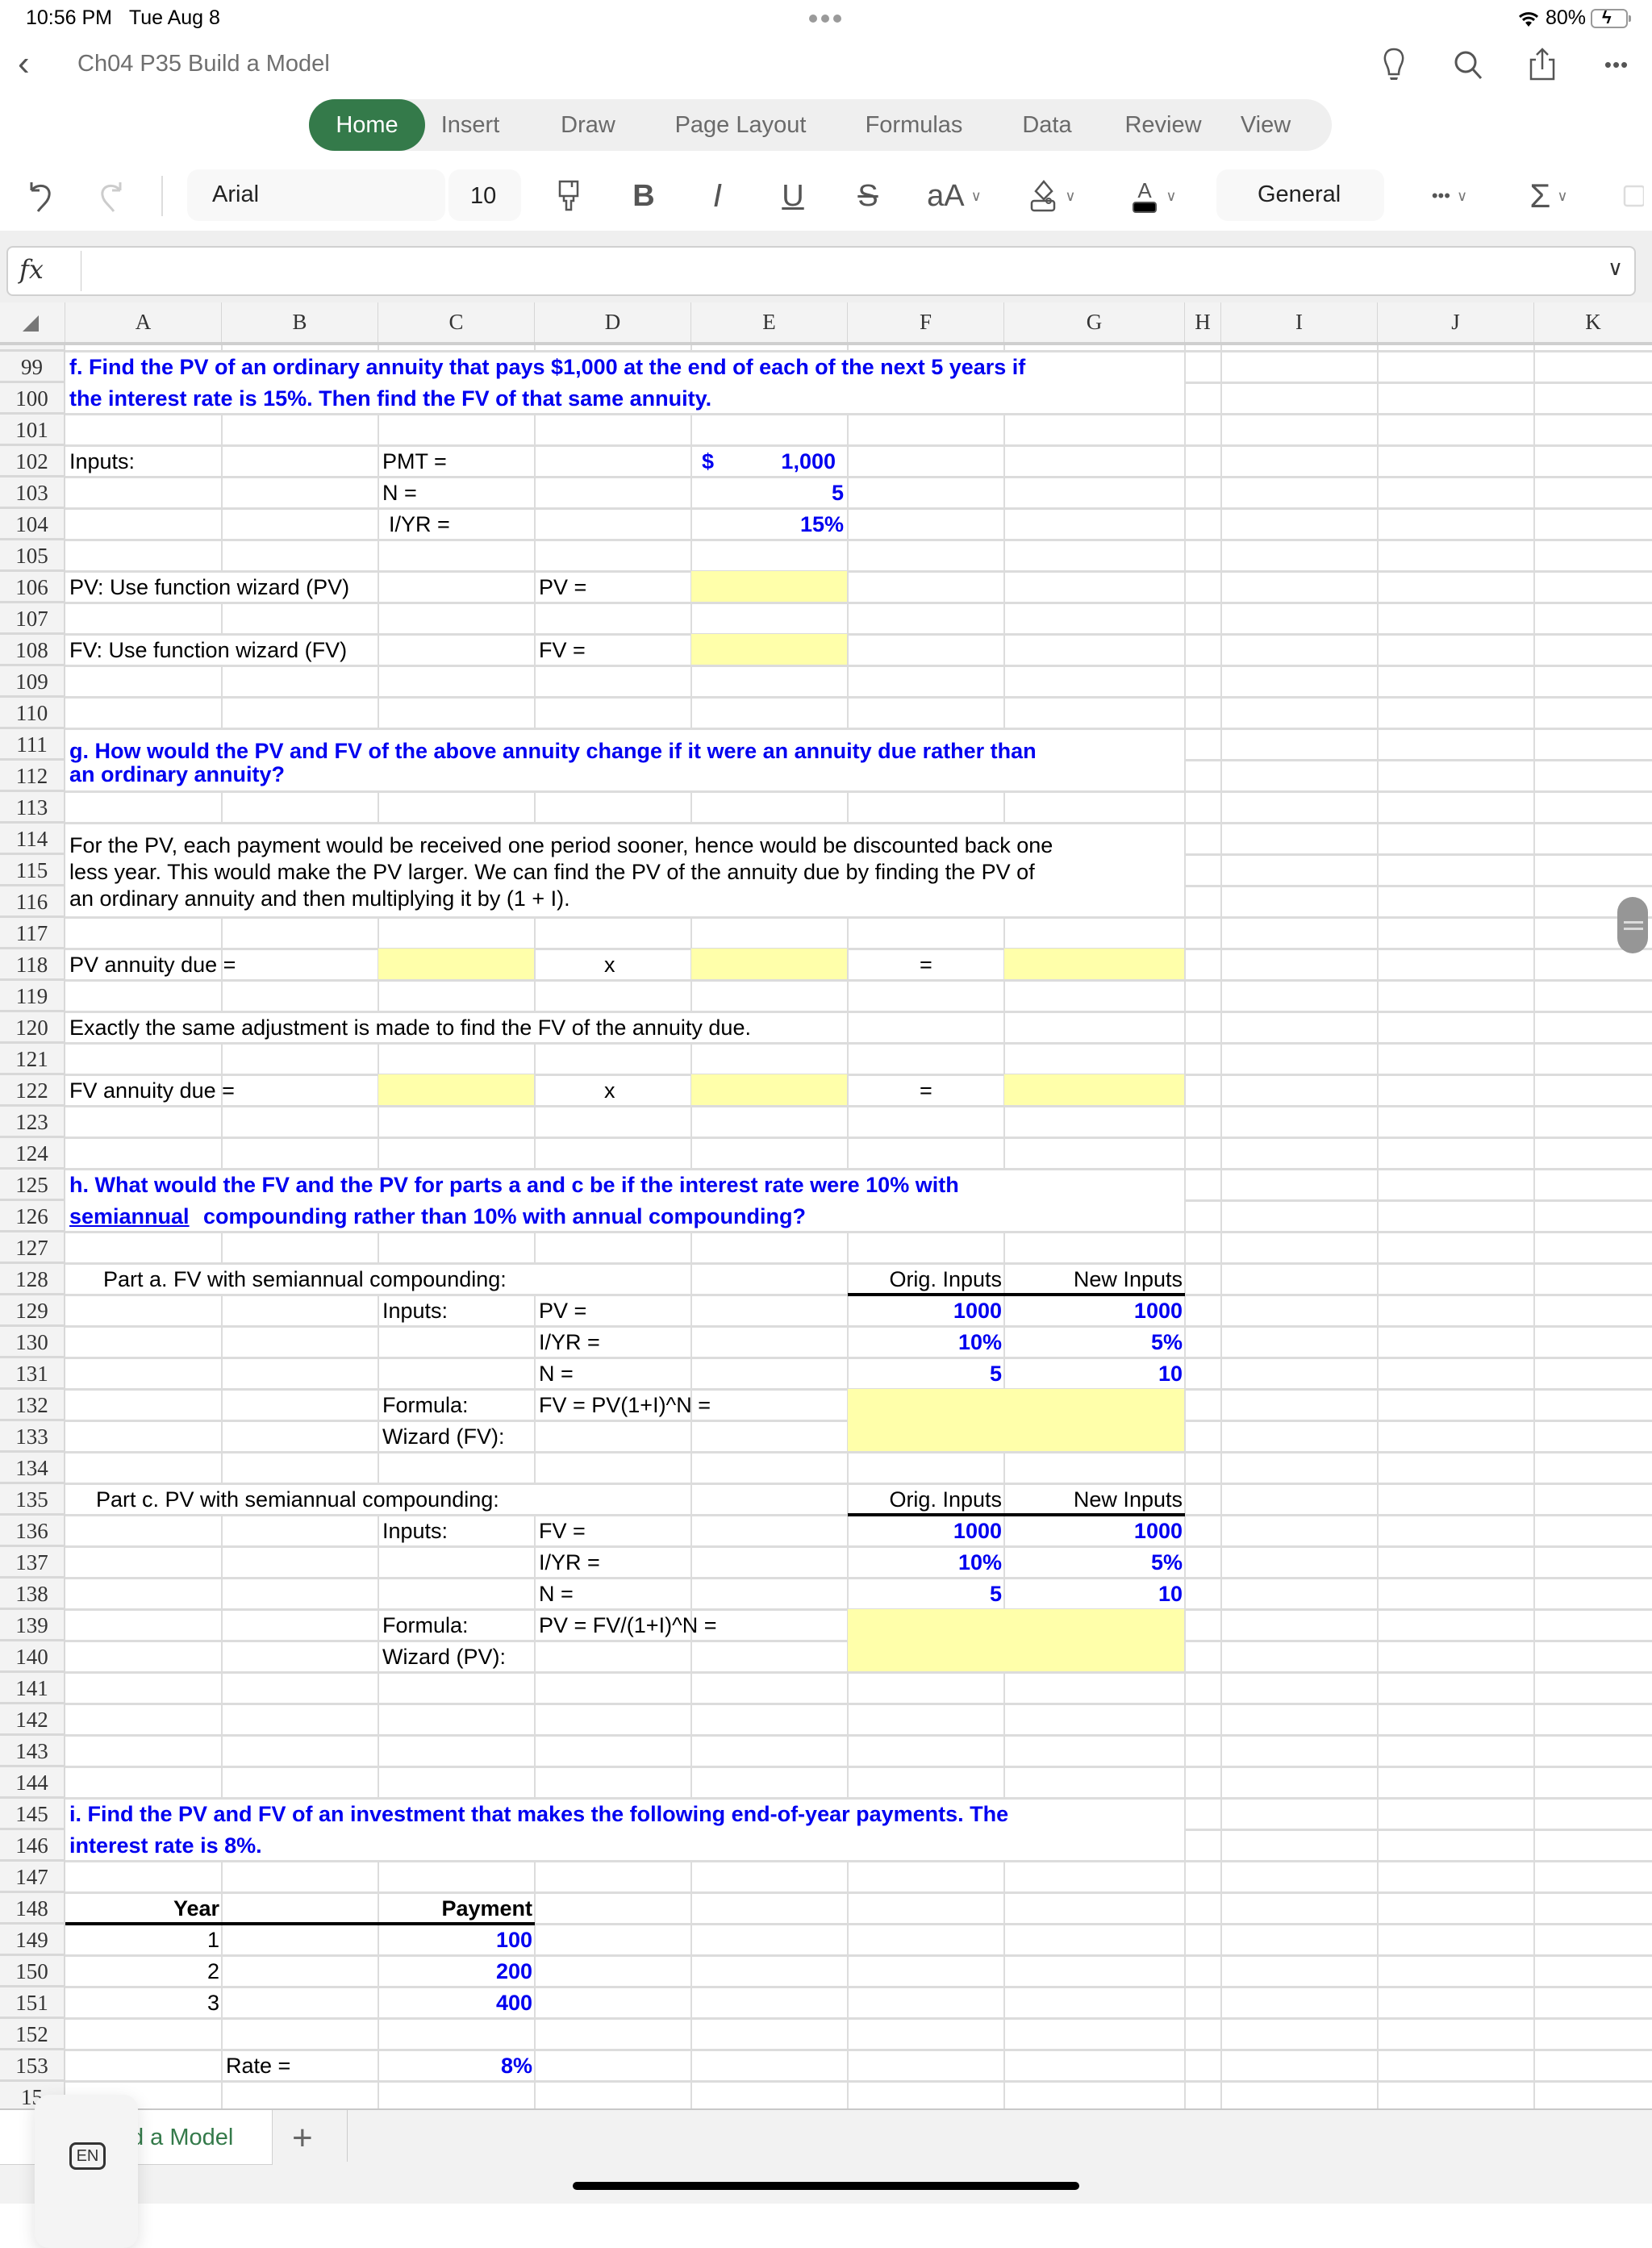  Describe the element at coordinates (32, 902) in the screenshot. I see `row-header: 116` at that location.